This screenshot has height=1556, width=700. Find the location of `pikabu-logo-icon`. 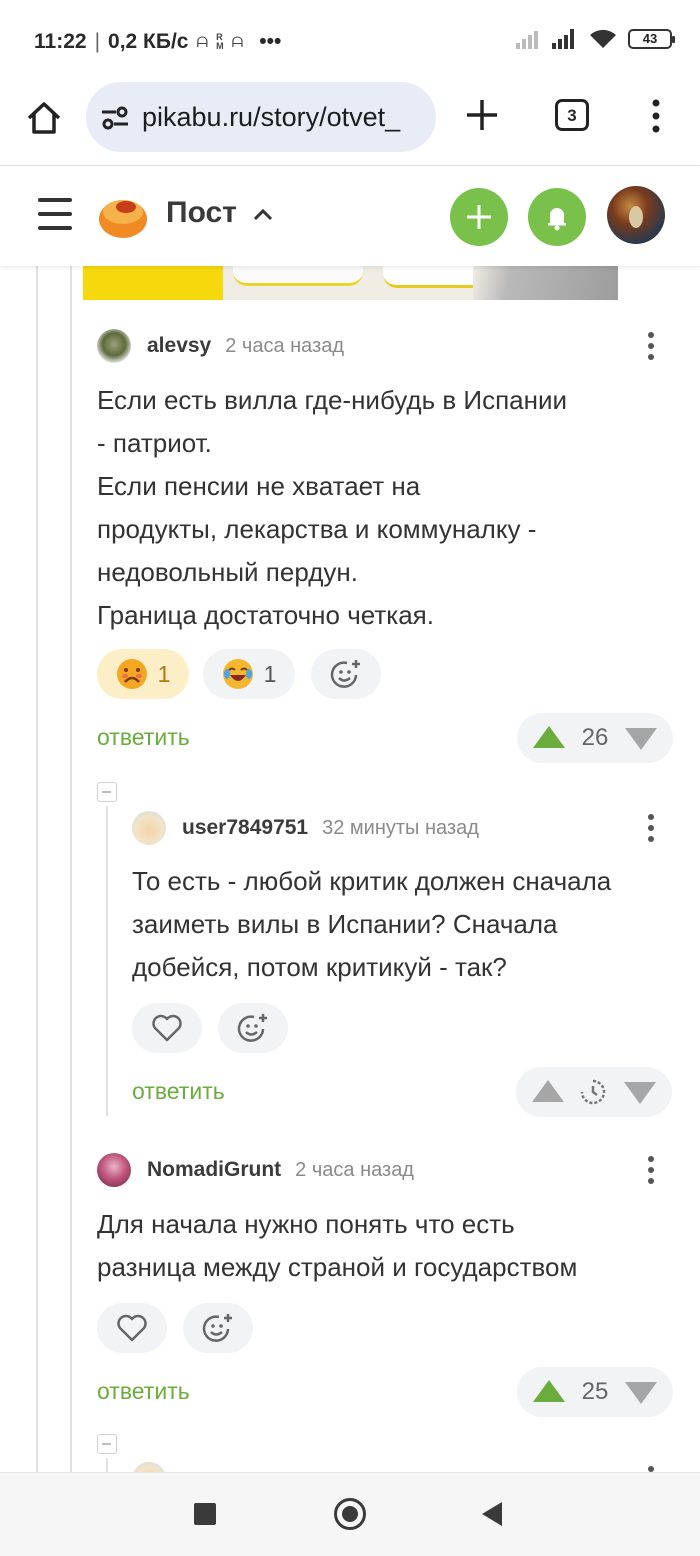

pikabu-logo-icon is located at coordinates (123, 215).